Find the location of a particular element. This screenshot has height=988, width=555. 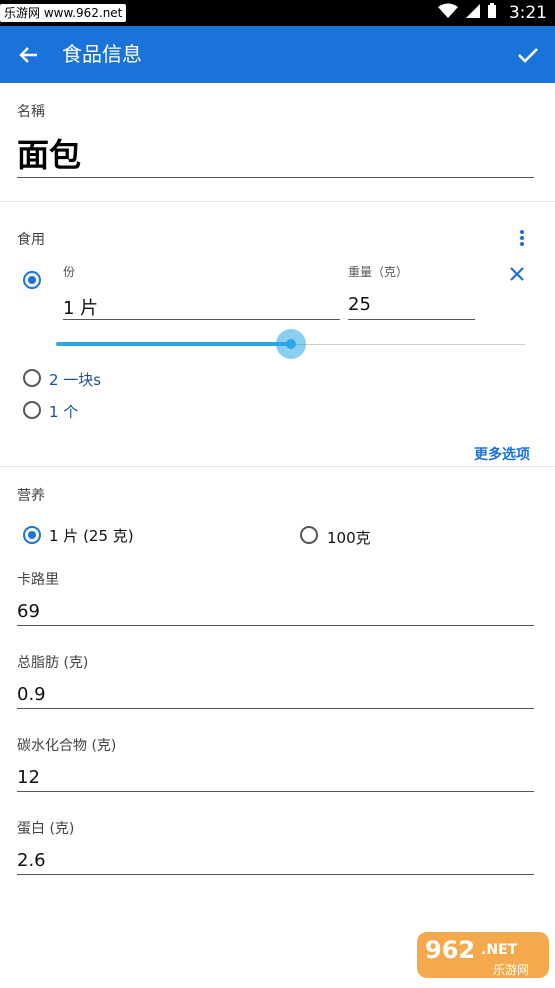

signal-icon is located at coordinates (473, 13).